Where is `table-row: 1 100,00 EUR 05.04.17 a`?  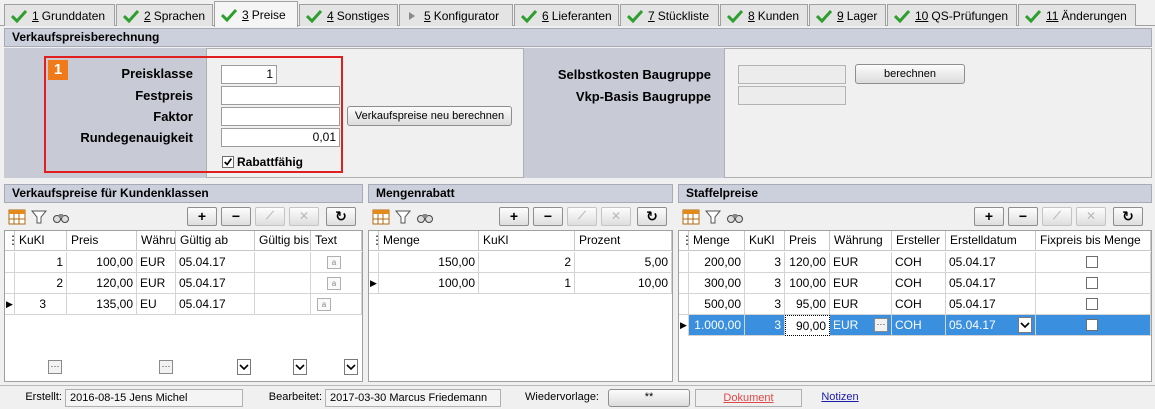 table-row: 1 100,00 EUR 05.04.17 a is located at coordinates (183, 262).